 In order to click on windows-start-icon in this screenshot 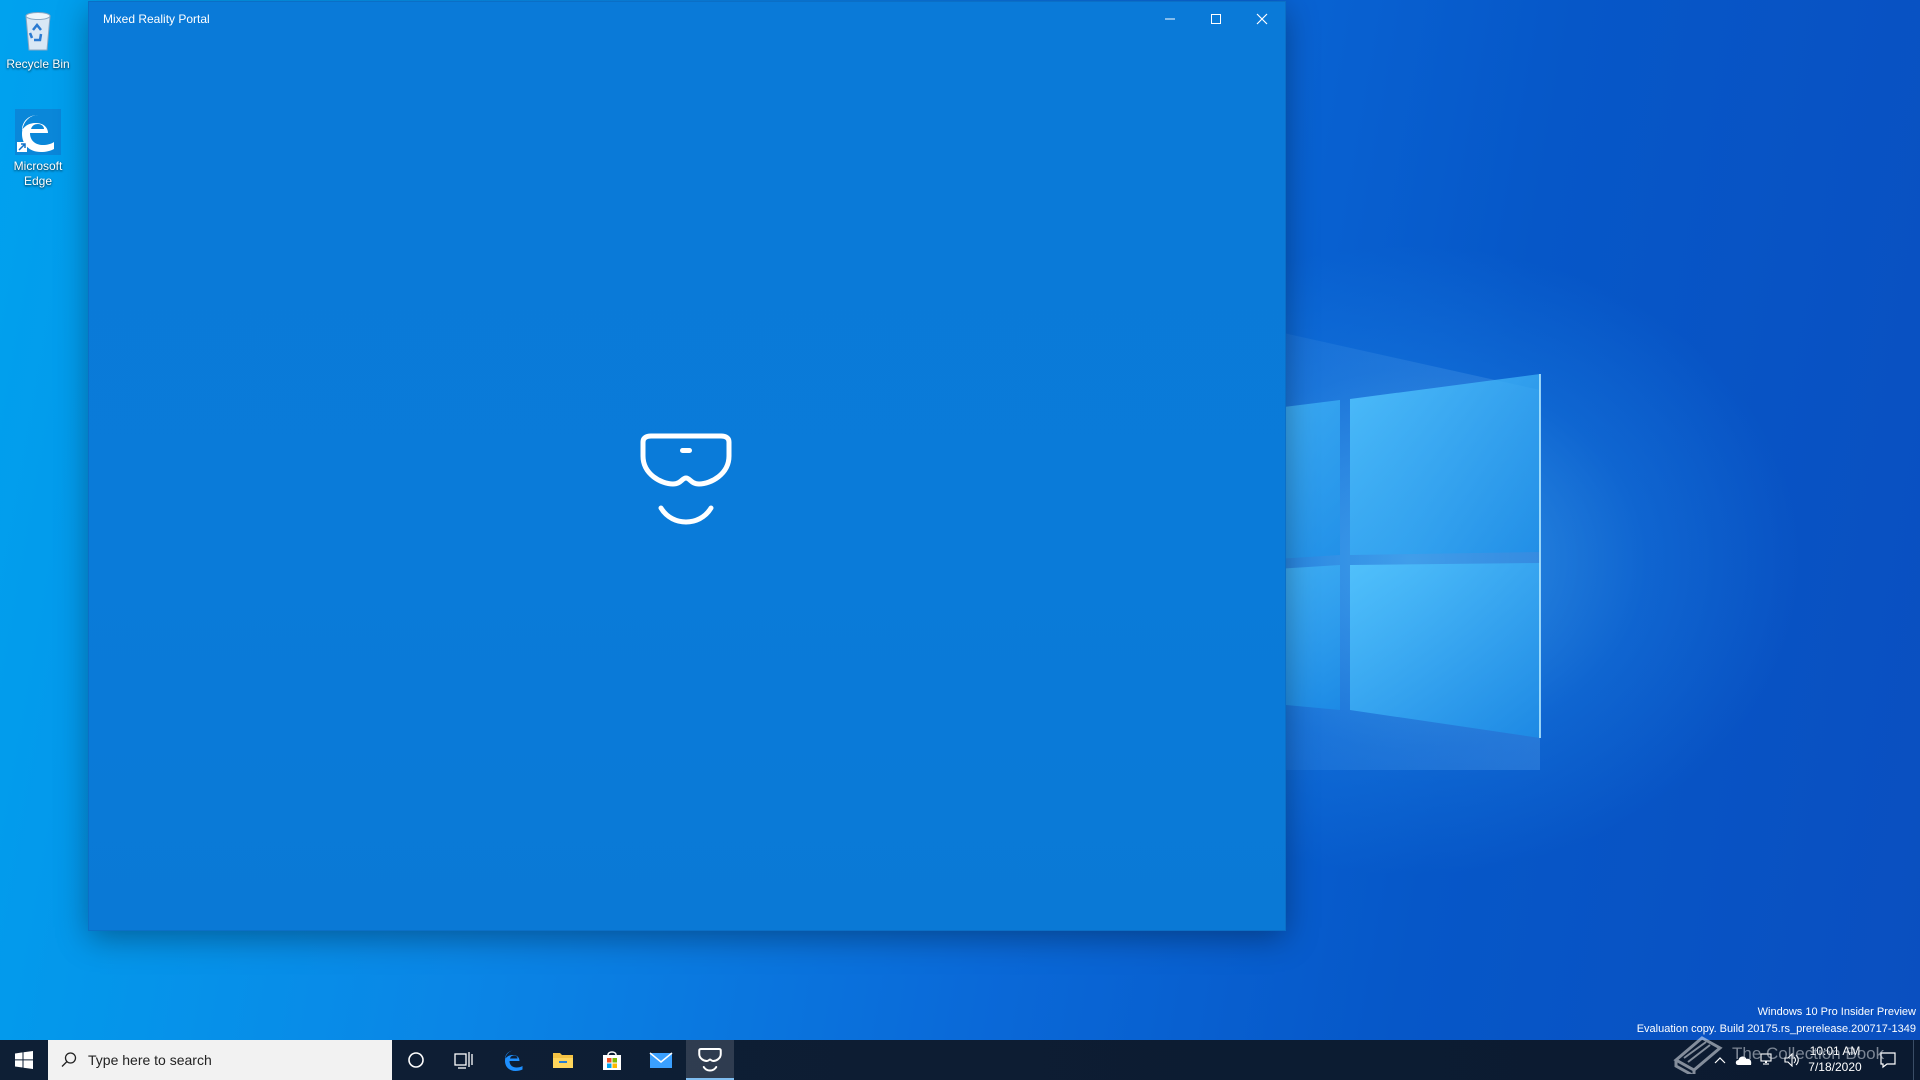, I will do `click(24, 1060)`.